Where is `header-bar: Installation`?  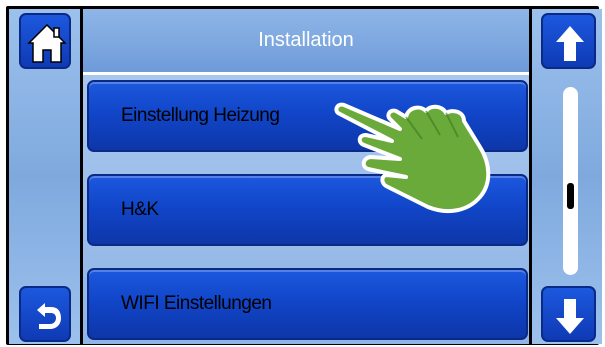
header-bar: Installation is located at coordinates (306, 42).